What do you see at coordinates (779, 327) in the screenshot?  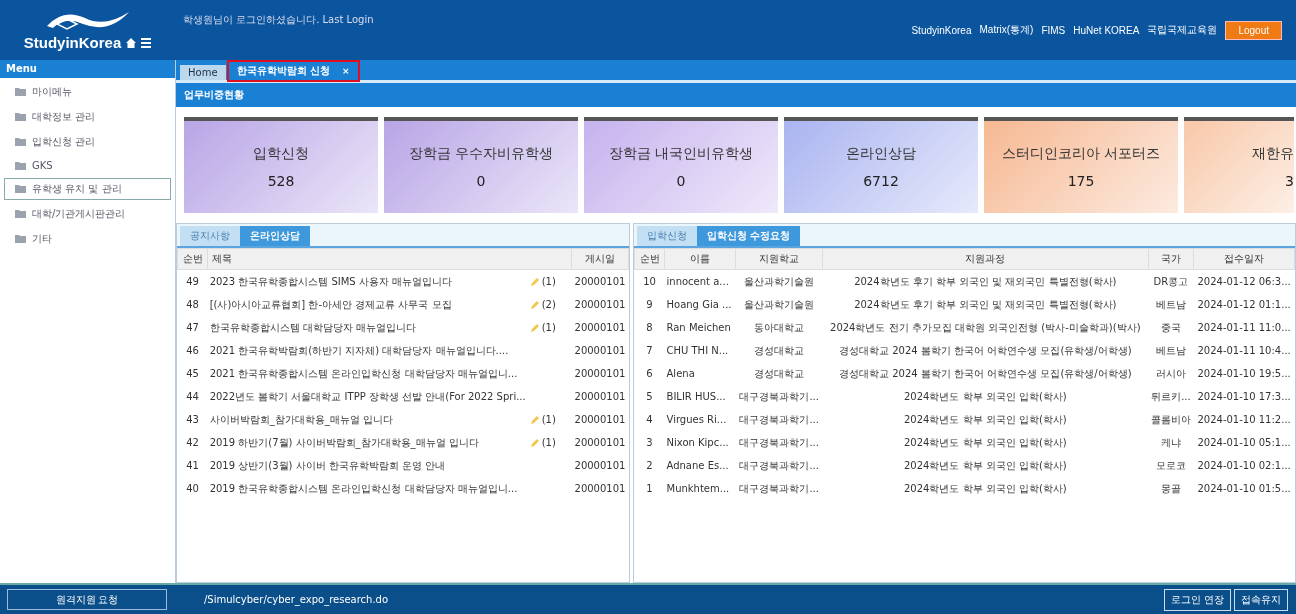 I see `table-cell-text: 동아대학교` at bounding box center [779, 327].